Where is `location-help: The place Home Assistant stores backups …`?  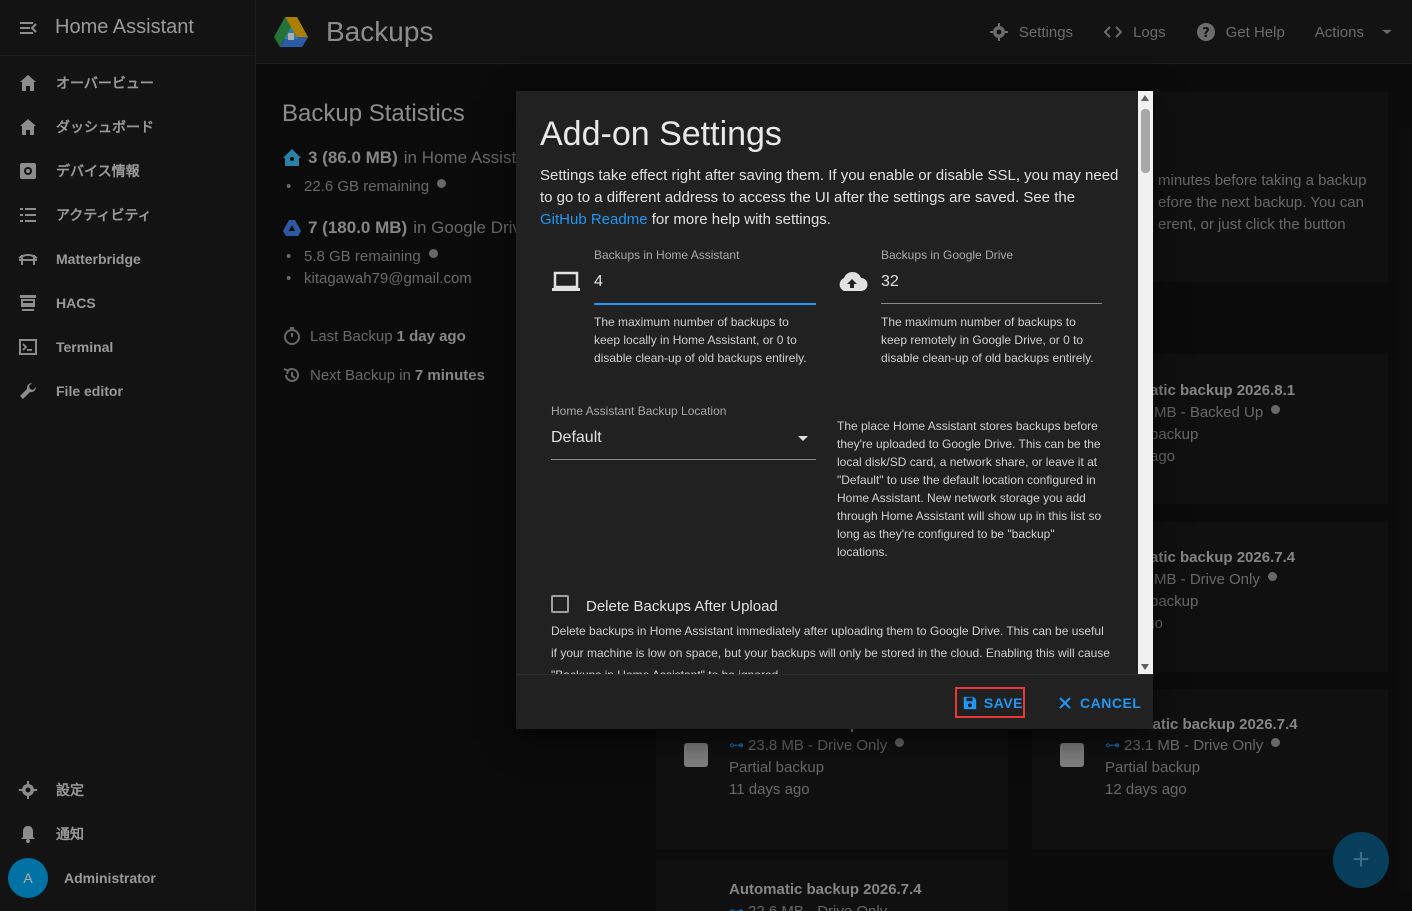
location-help: The place Home Assistant stores backups … is located at coordinates (969, 489).